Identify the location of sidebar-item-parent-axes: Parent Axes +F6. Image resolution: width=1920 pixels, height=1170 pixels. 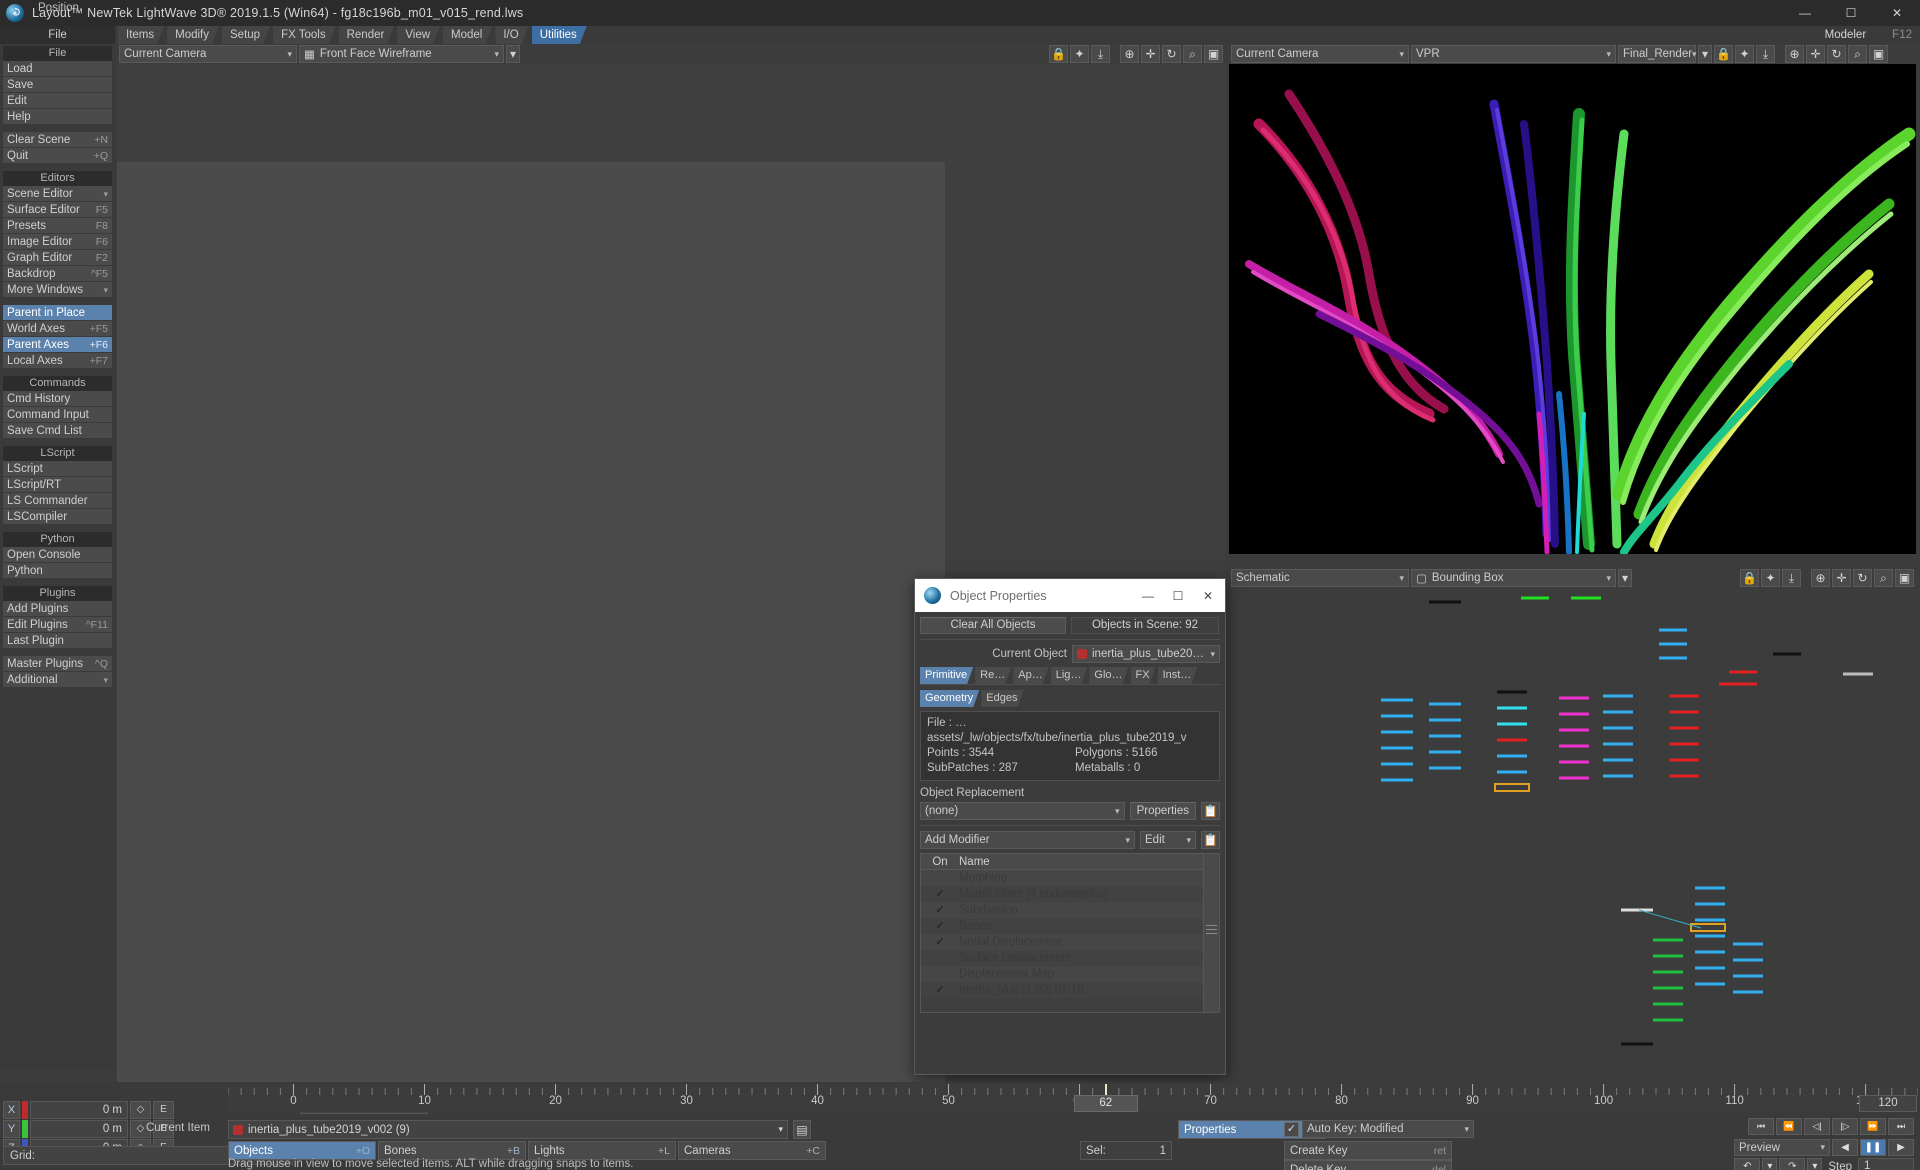
(57, 345).